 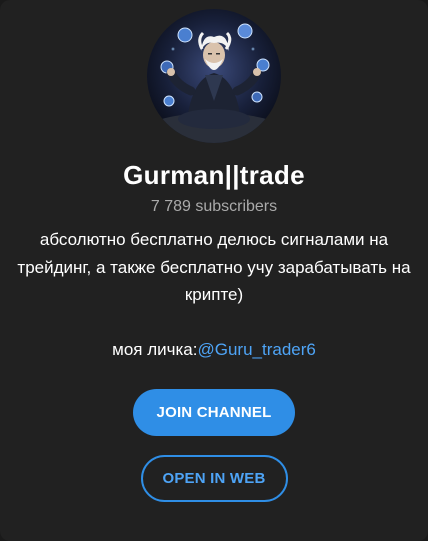 I want to click on channel-avatar, so click(x=214, y=76).